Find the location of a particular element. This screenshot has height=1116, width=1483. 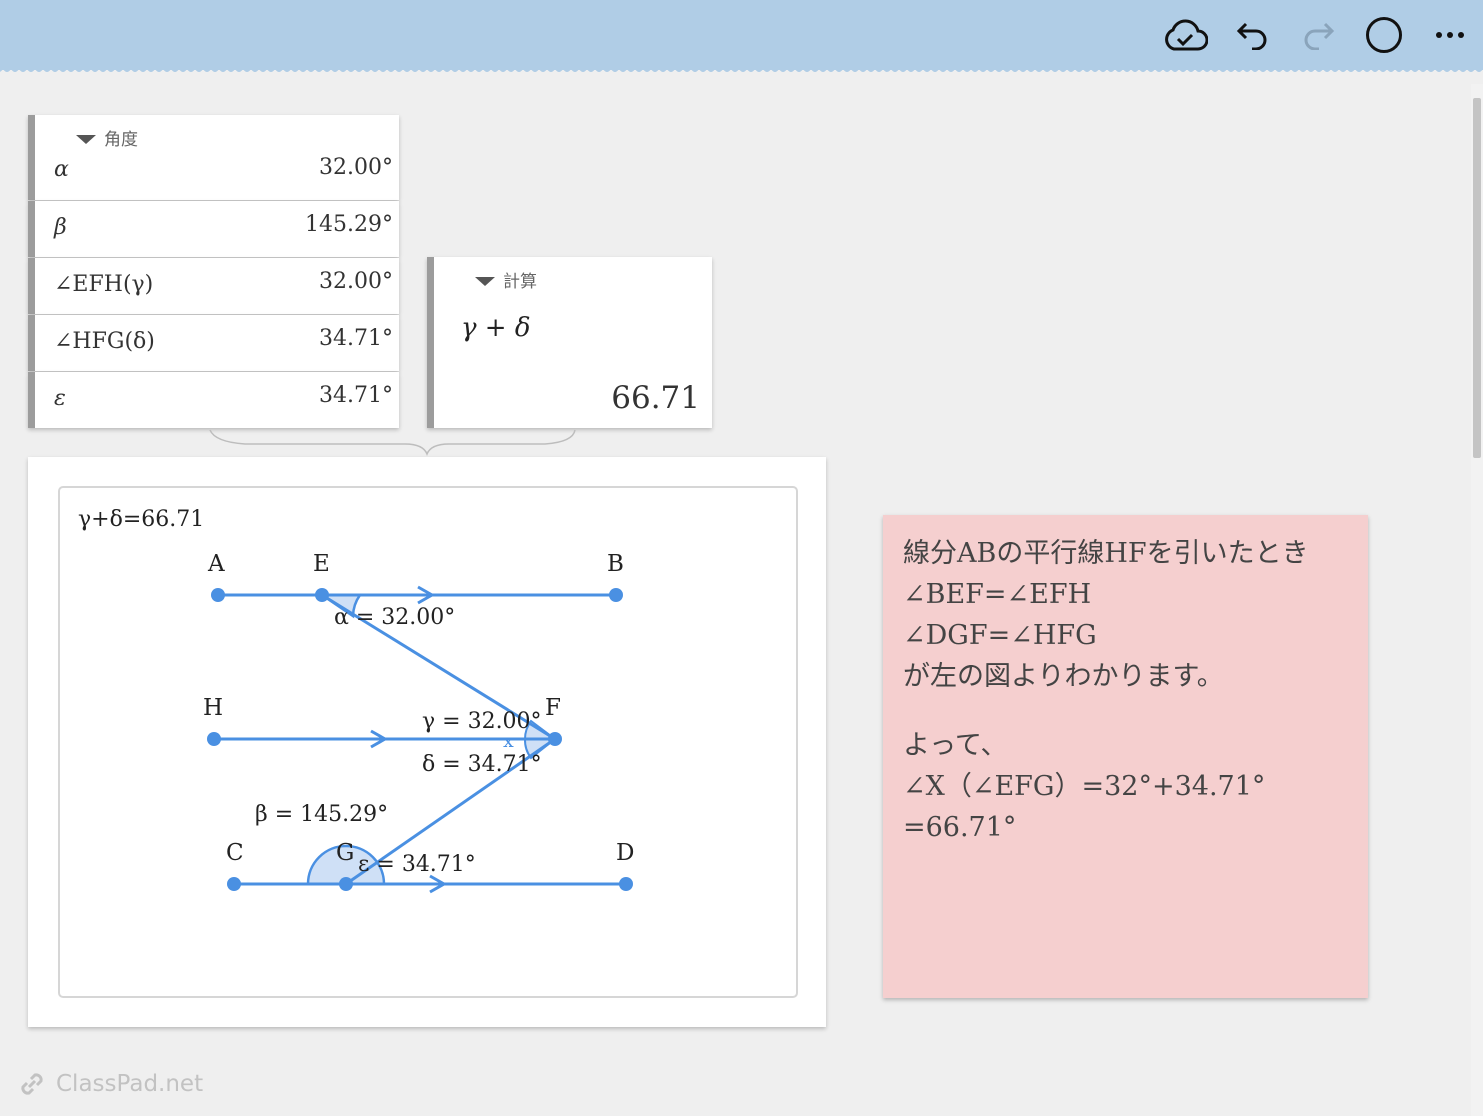

link-icon is located at coordinates (32, 1084).